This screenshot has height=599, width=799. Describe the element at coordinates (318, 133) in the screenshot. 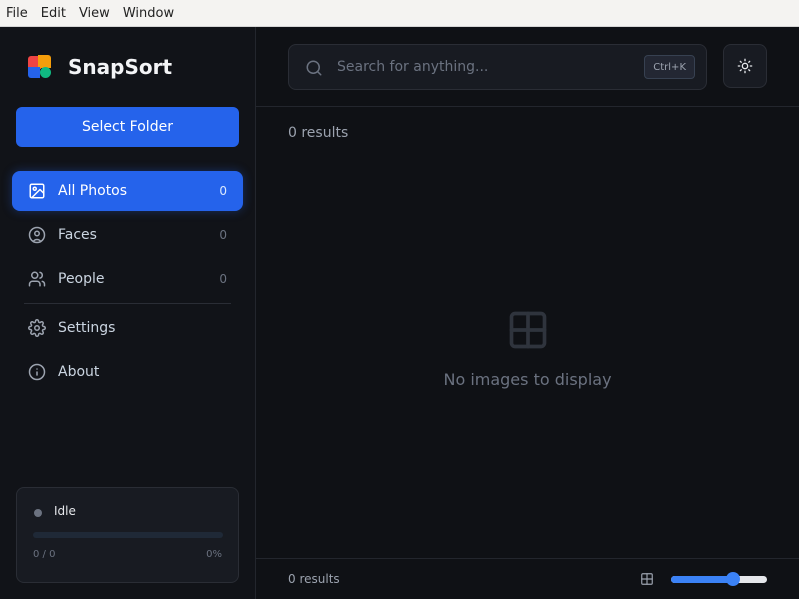

I see `results-count: 0 results` at that location.